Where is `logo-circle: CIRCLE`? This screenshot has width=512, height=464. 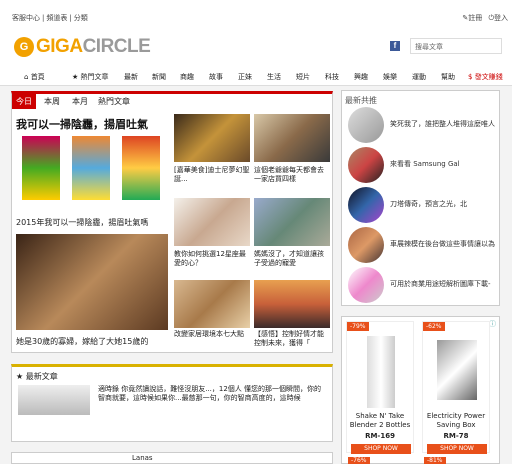
logo-circle: CIRCLE is located at coordinates (116, 46).